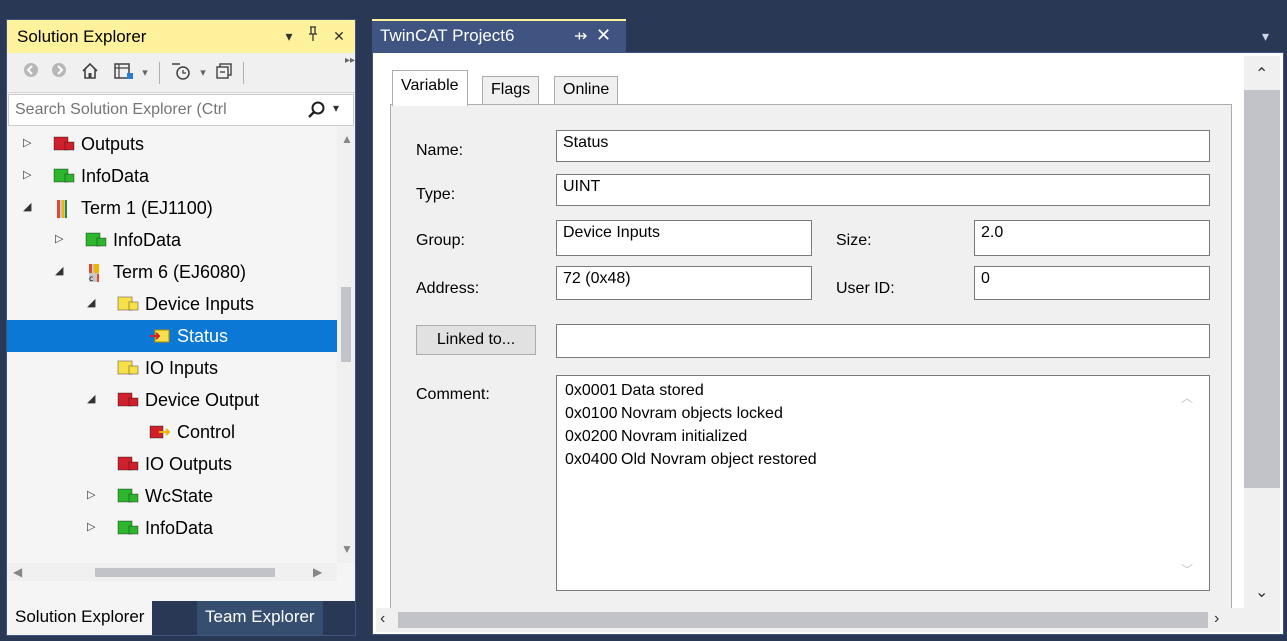 The image size is (1287, 641). Describe the element at coordinates (347, 139) in the screenshot. I see `scroll-up-icon: ▲` at that location.